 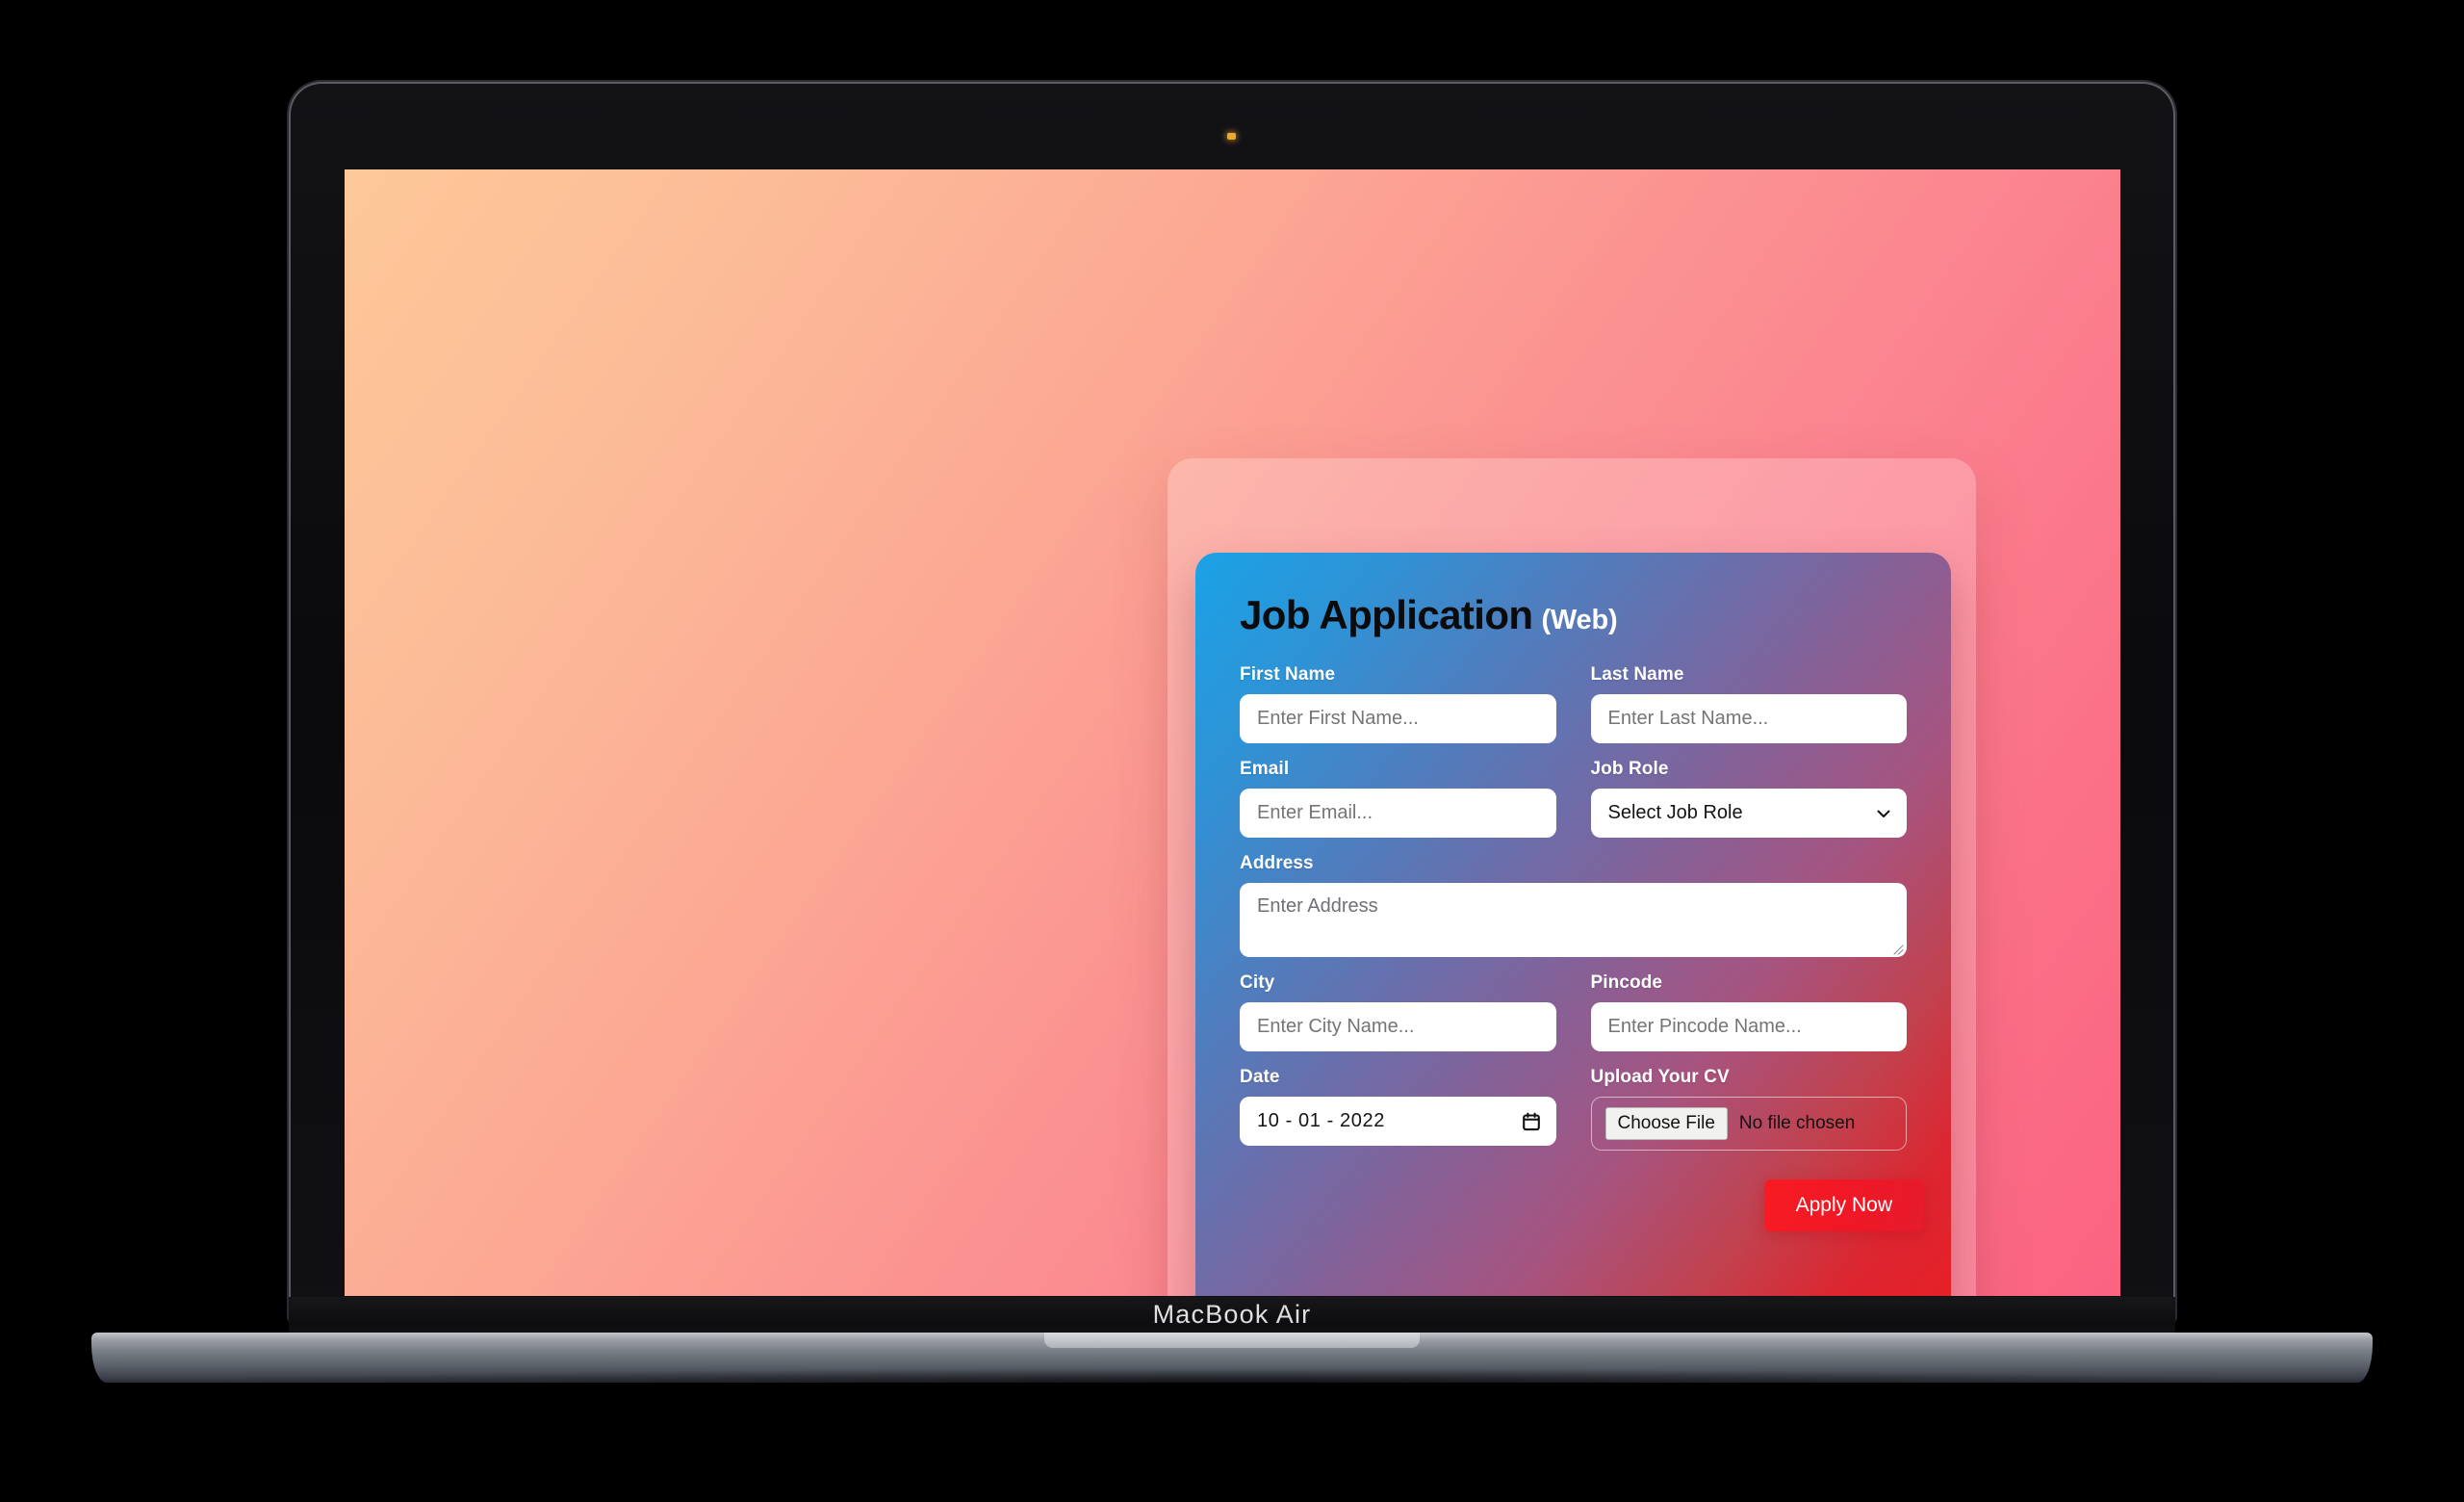 I want to click on form-row-email-role: Email Job Role Select Job Role, so click(x=1573, y=798).